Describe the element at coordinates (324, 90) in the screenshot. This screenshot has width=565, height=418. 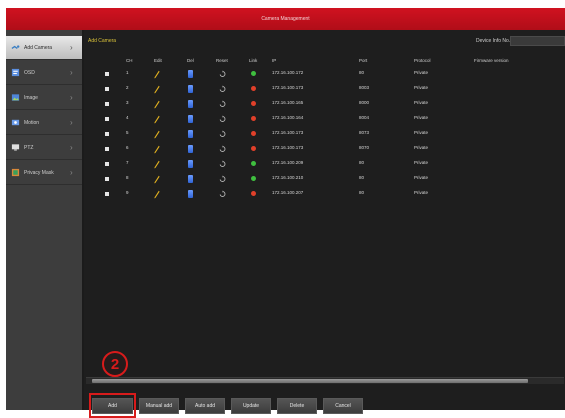
I see `table-row: 2 172.16.100.173 8003 Private` at that location.